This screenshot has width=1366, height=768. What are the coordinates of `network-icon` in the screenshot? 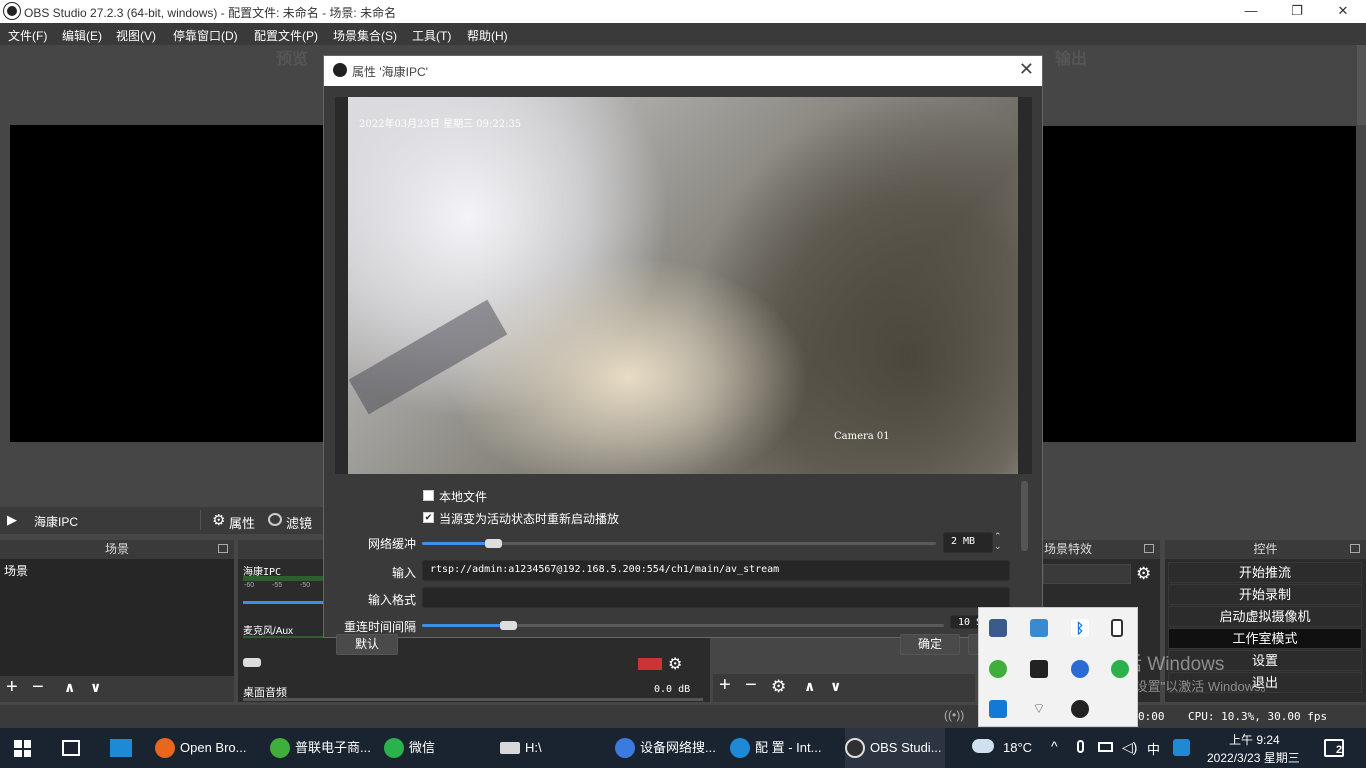 It's located at (1105, 747).